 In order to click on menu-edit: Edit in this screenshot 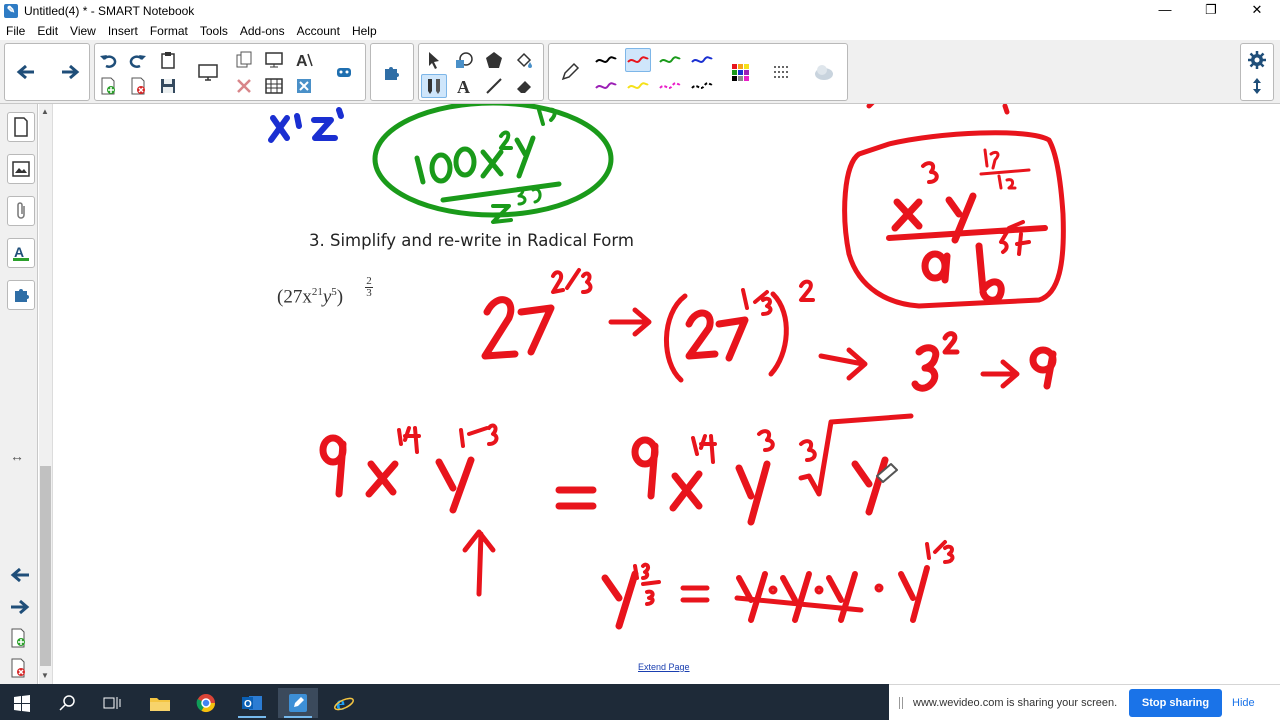, I will do `click(47, 31)`.